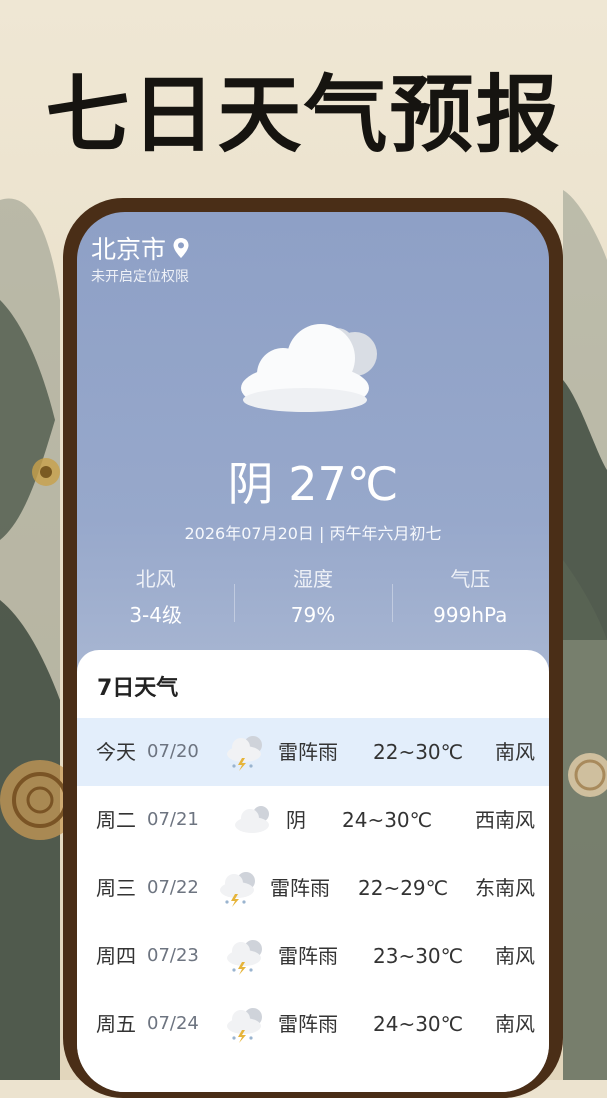  Describe the element at coordinates (418, 956) in the screenshot. I see `forecast-range: 23~30℃` at that location.